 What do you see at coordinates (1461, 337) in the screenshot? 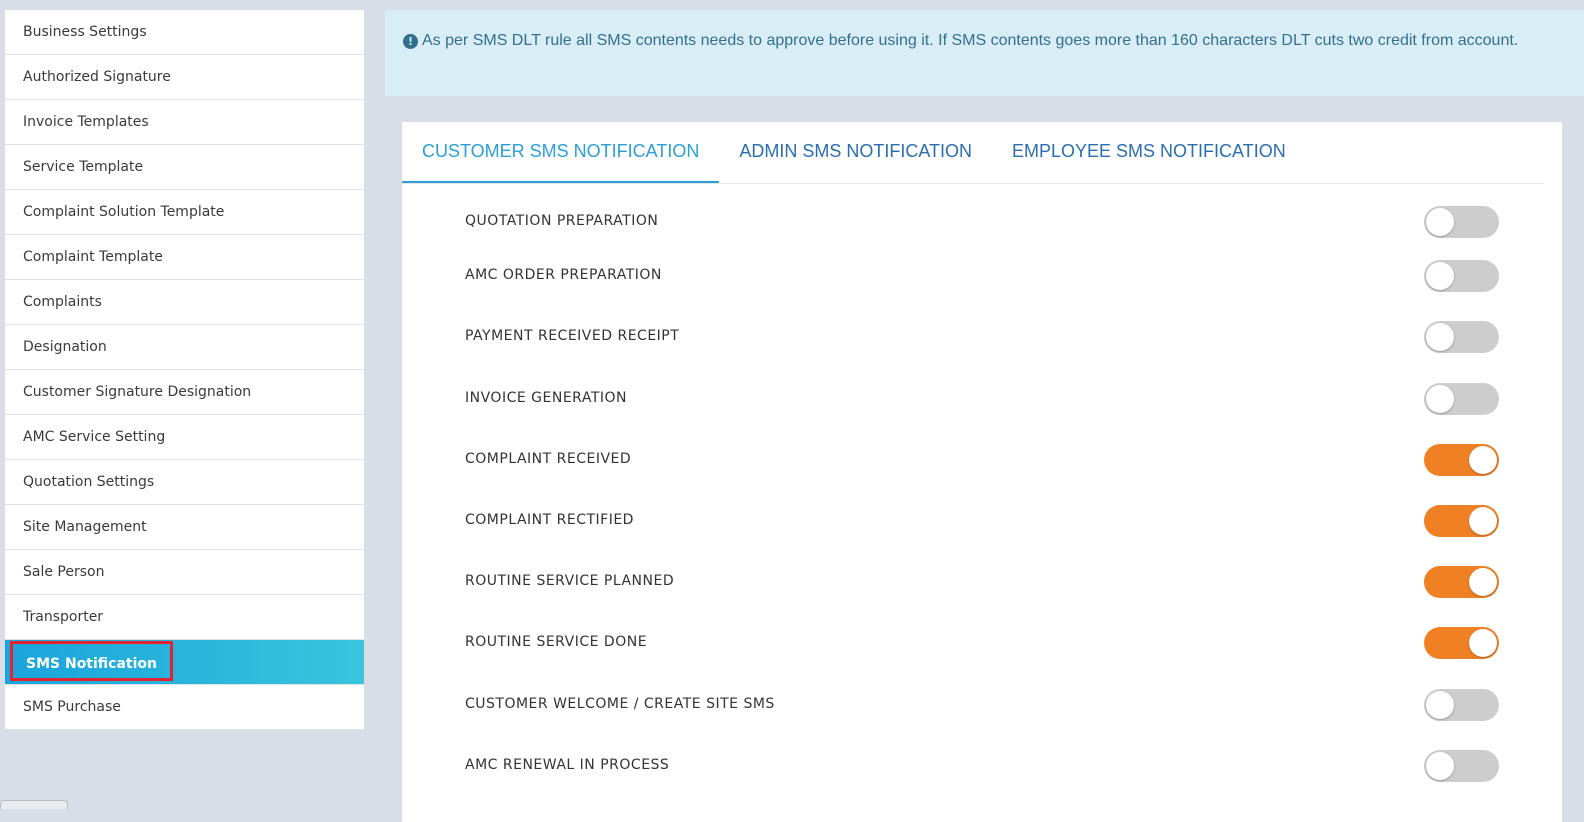
I see `payment-received-receipt-toggle` at bounding box center [1461, 337].